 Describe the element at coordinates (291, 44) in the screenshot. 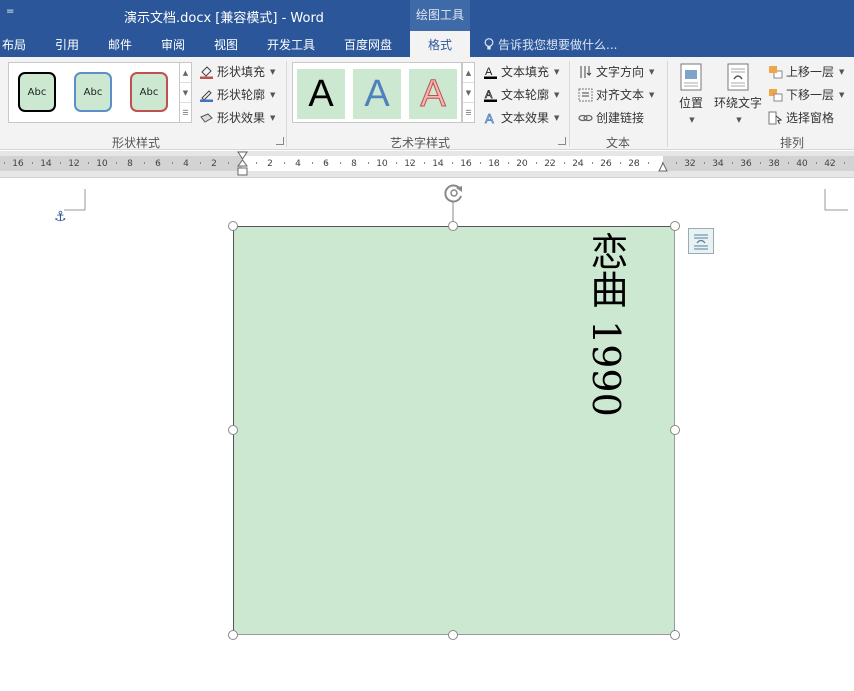

I see `tab-developer: 开发工具` at that location.